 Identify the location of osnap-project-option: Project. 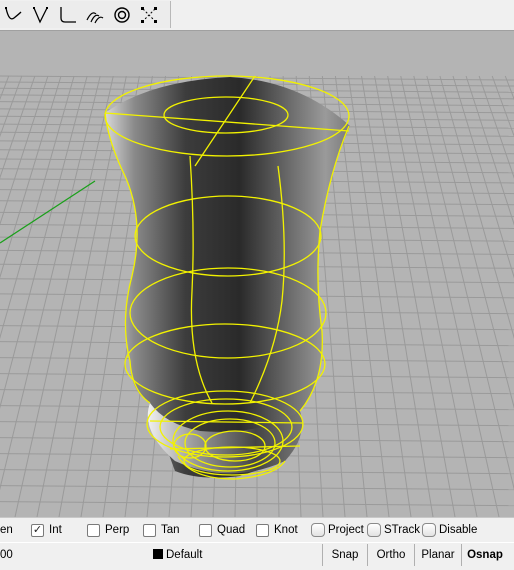
(337, 530).